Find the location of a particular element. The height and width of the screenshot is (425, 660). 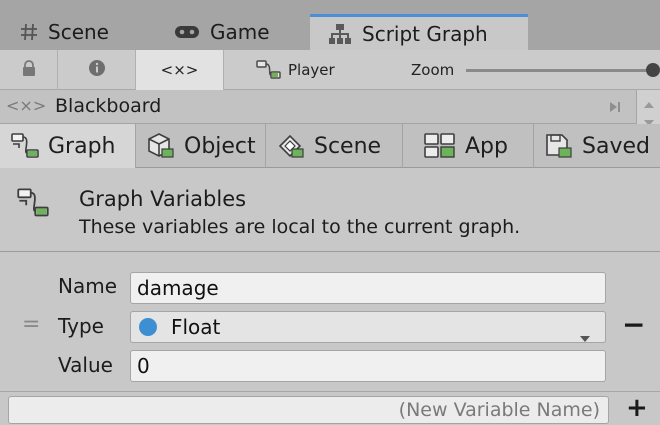

scope-tab-graph: Graph is located at coordinates (68, 146).